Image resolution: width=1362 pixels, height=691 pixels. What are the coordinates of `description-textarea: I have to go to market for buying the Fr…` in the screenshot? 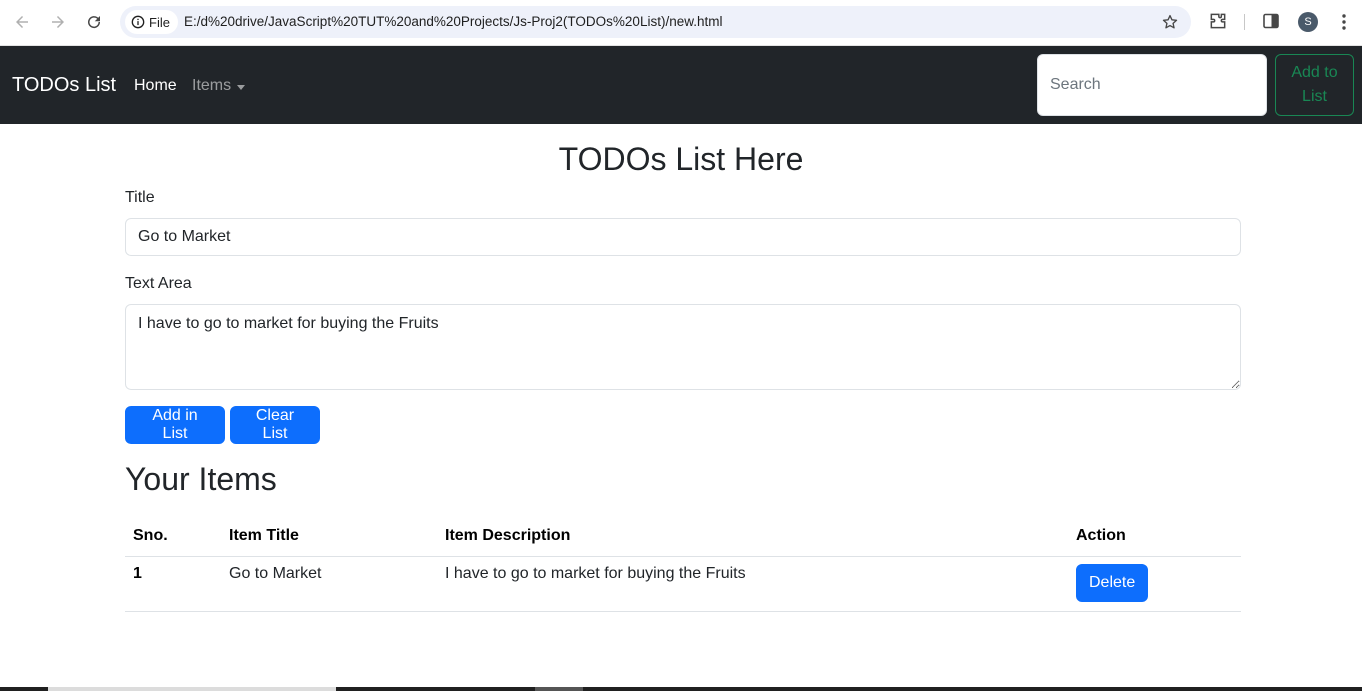 It's located at (683, 347).